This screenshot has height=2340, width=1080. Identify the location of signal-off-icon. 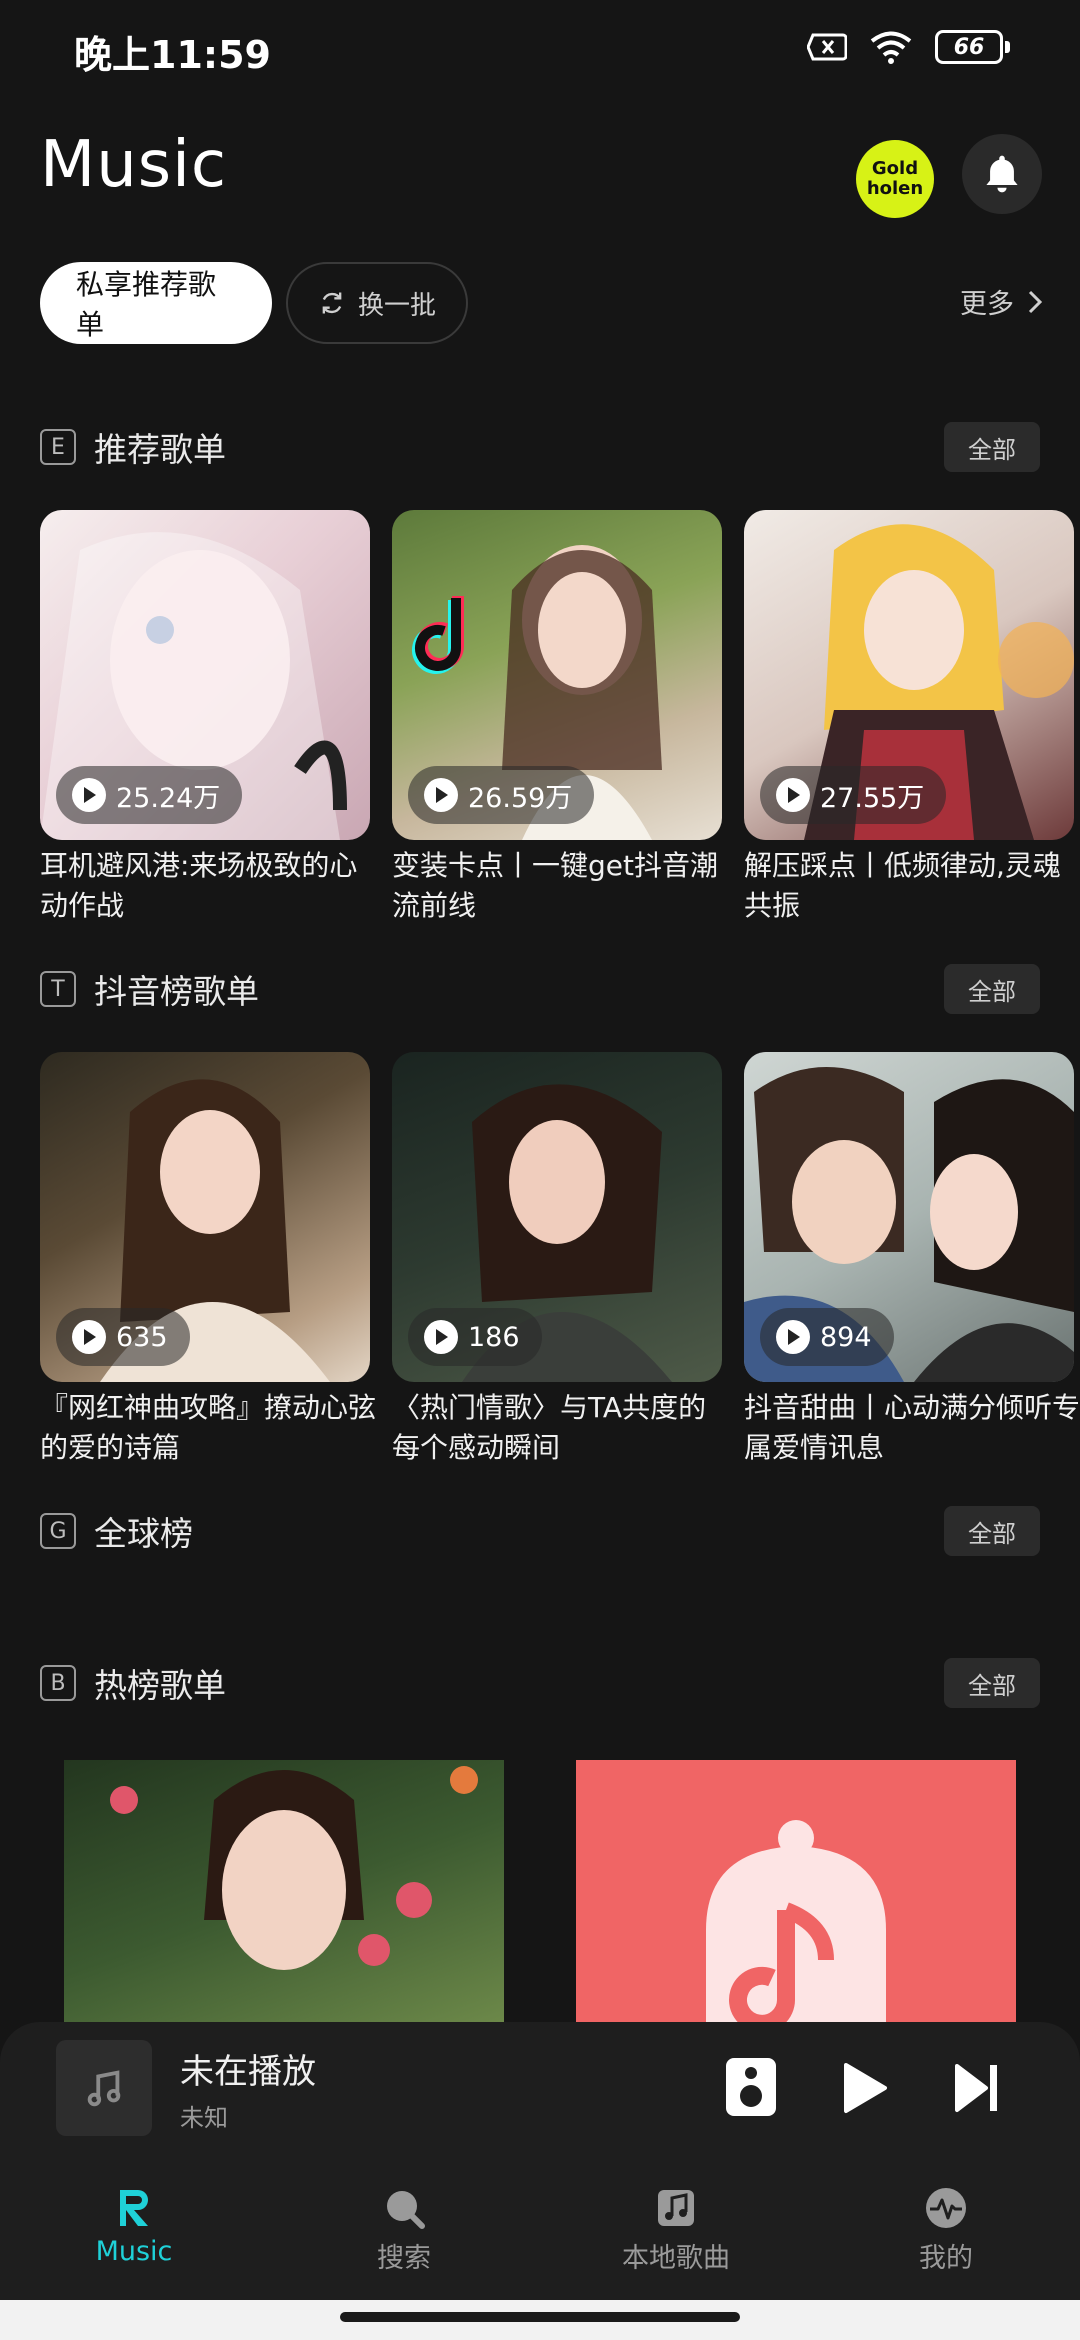
(827, 47).